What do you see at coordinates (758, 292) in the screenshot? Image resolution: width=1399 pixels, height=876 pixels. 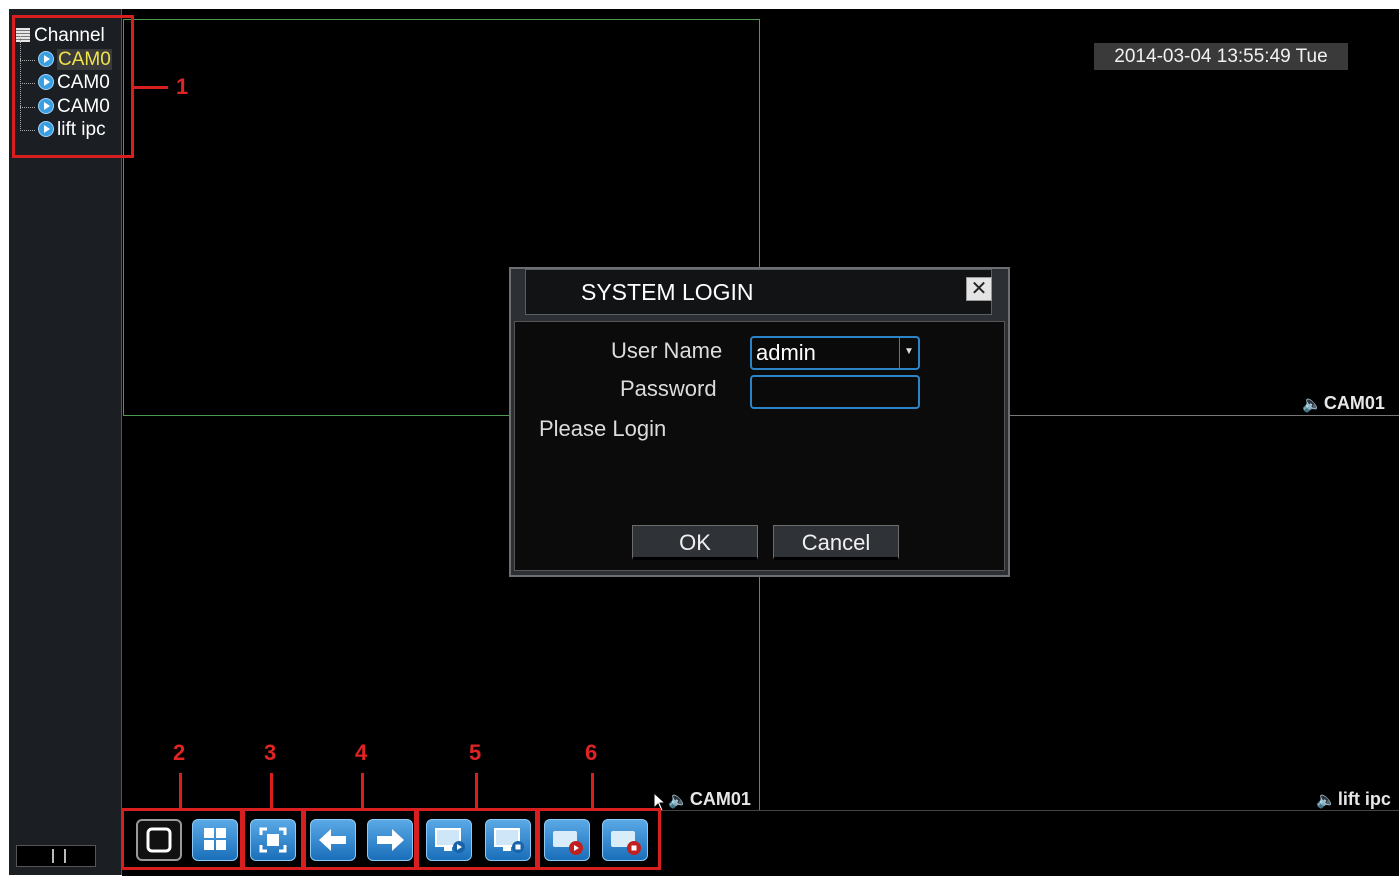 I see `dialog-titlebar: SYSTEM LOGIN ✕` at bounding box center [758, 292].